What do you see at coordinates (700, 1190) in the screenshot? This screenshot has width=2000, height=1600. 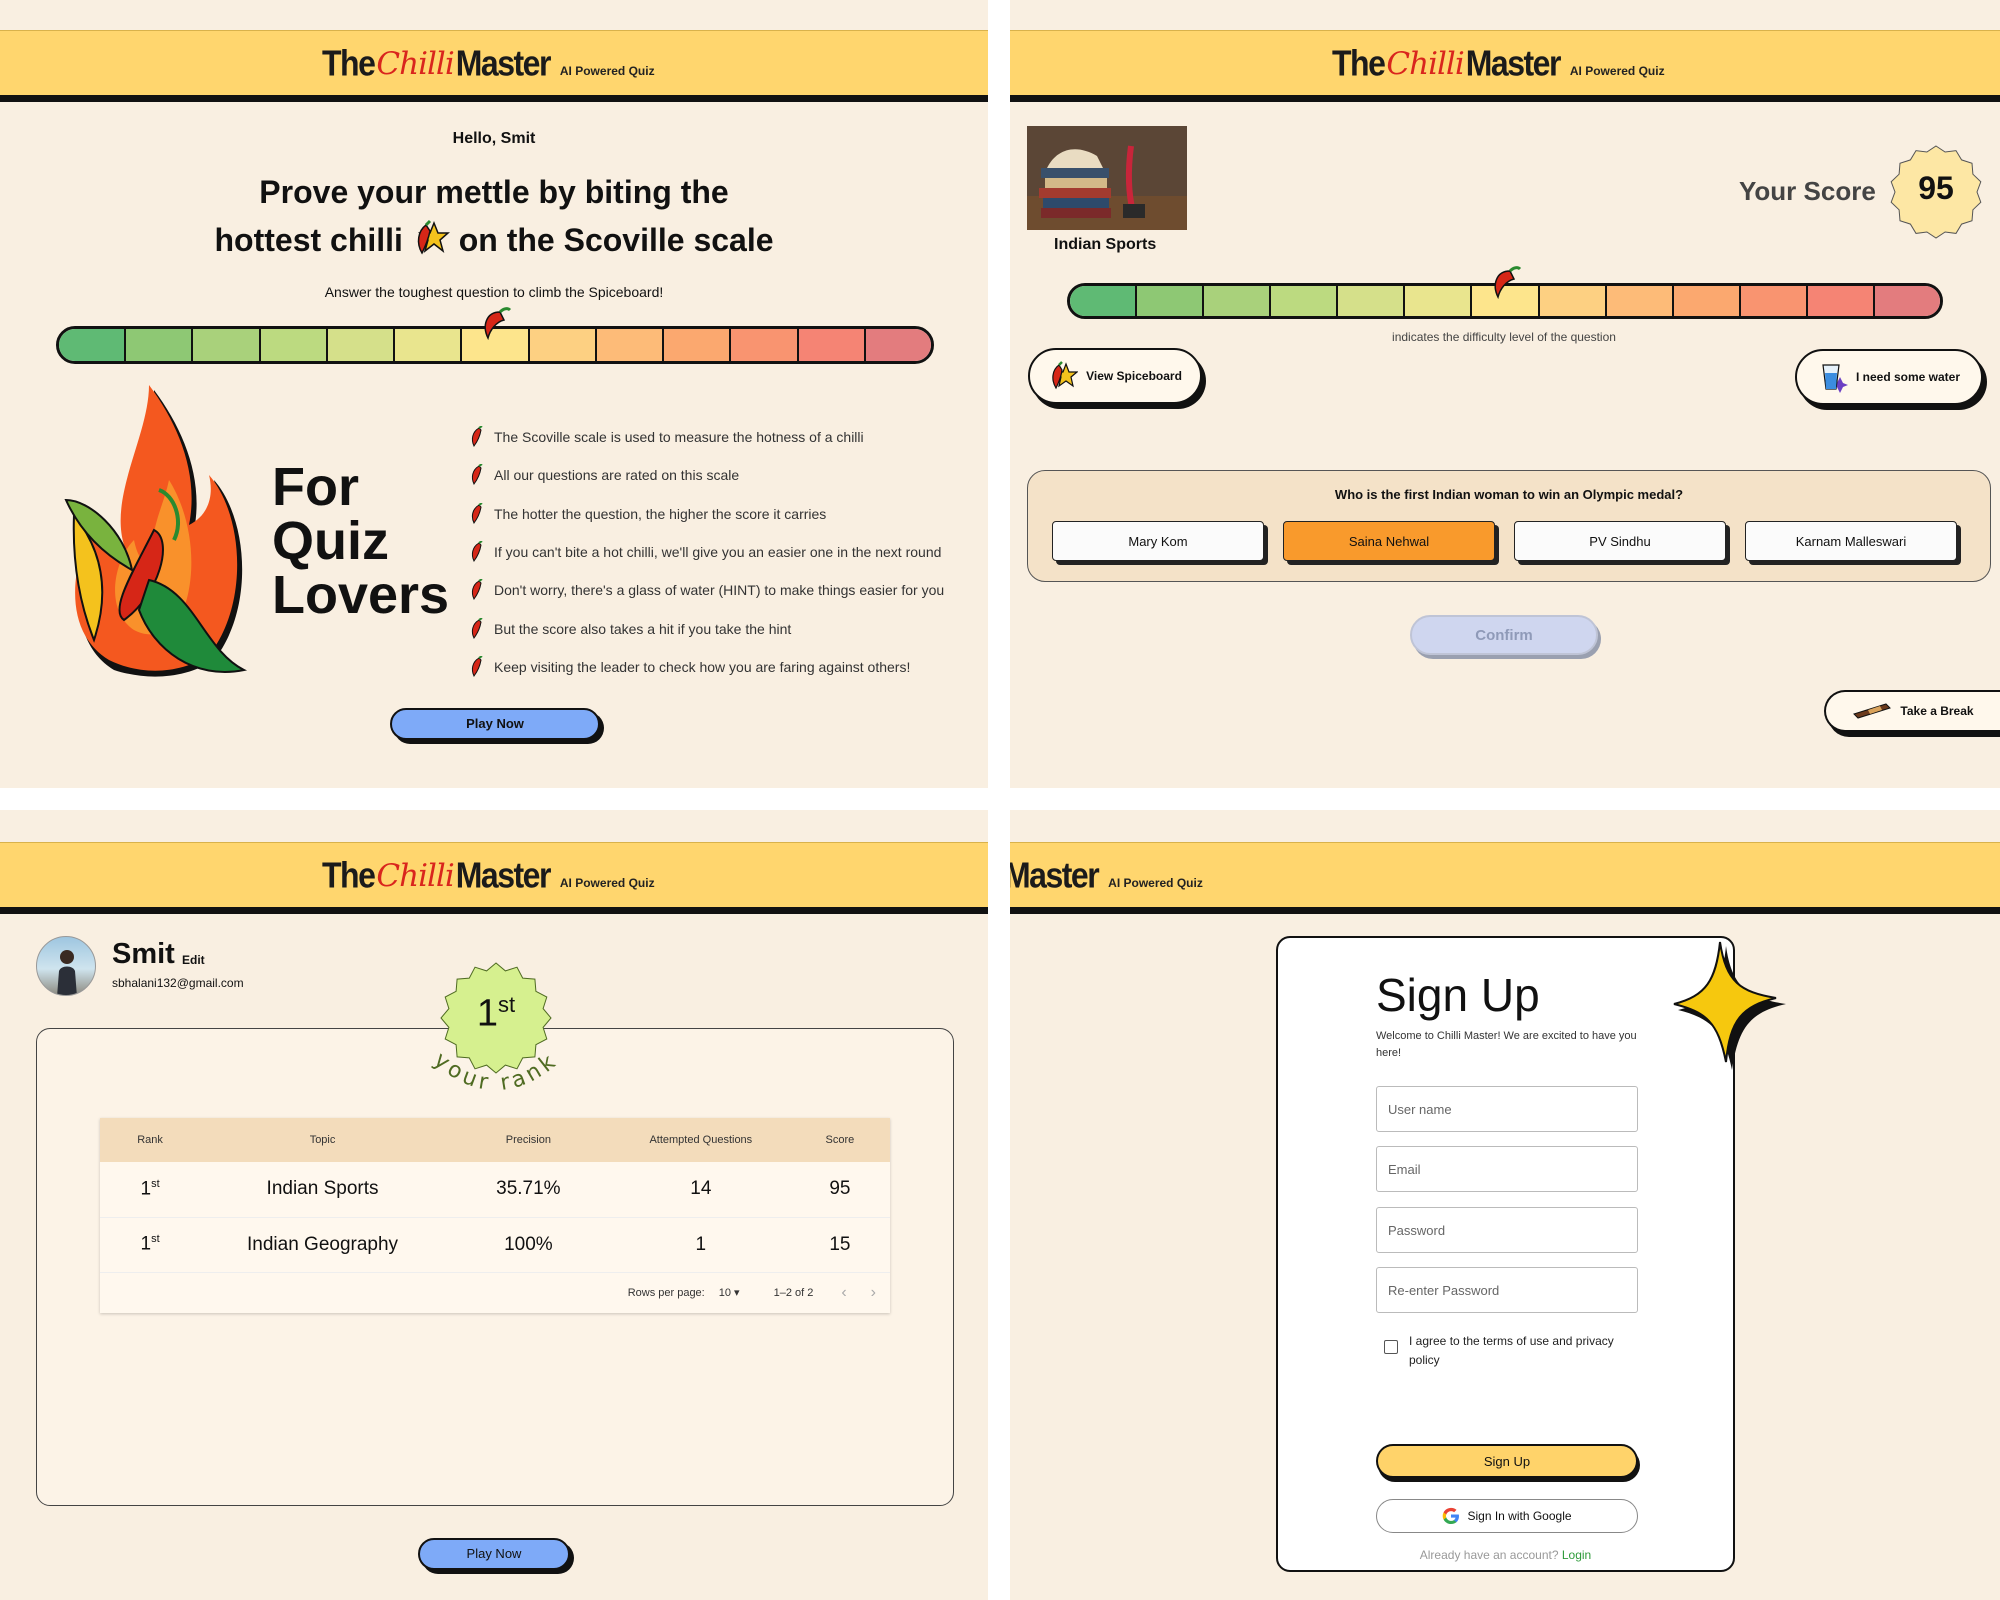 I see `attempted-cell: 14` at bounding box center [700, 1190].